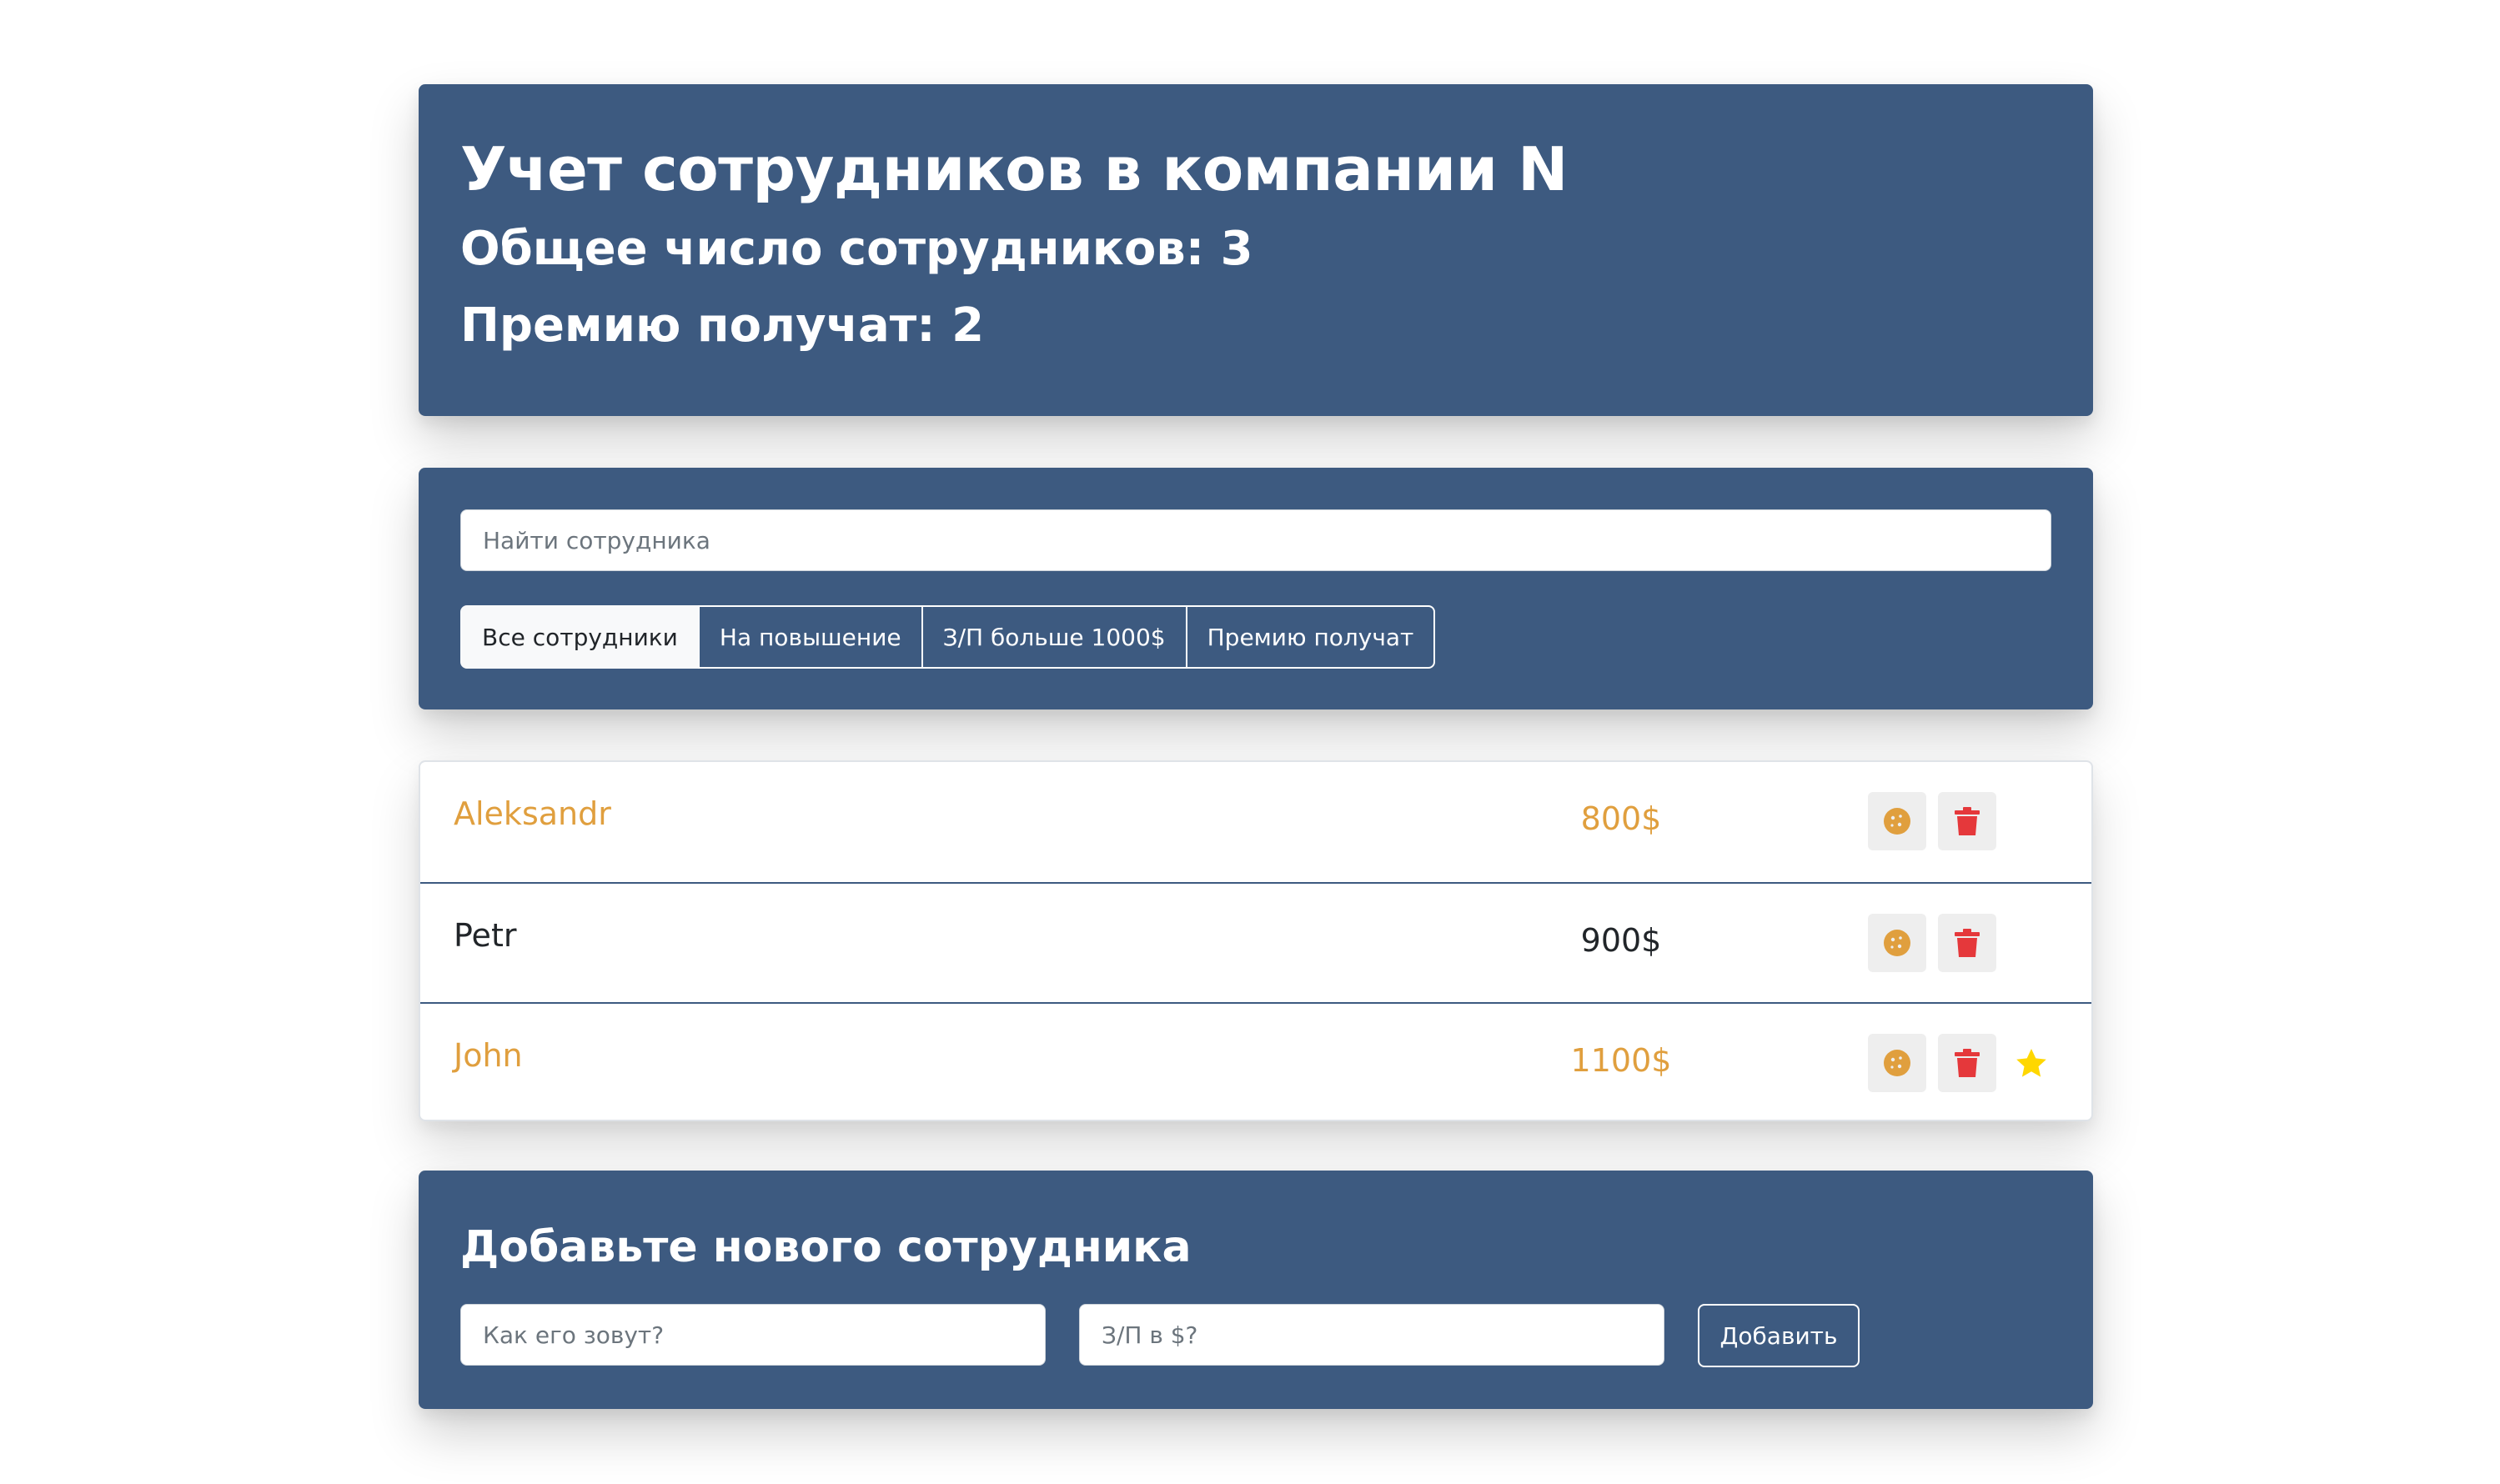  Describe the element at coordinates (722, 325) in the screenshot. I see `bonus-employees-count: Премию получат: 2` at that location.